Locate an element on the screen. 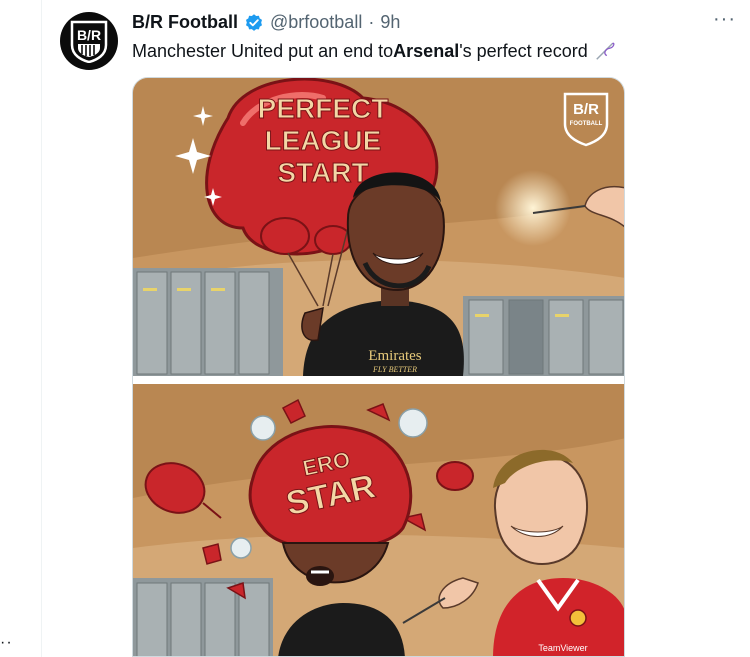  tweet-text-part-3: 's perfect record is located at coordinates (523, 50).